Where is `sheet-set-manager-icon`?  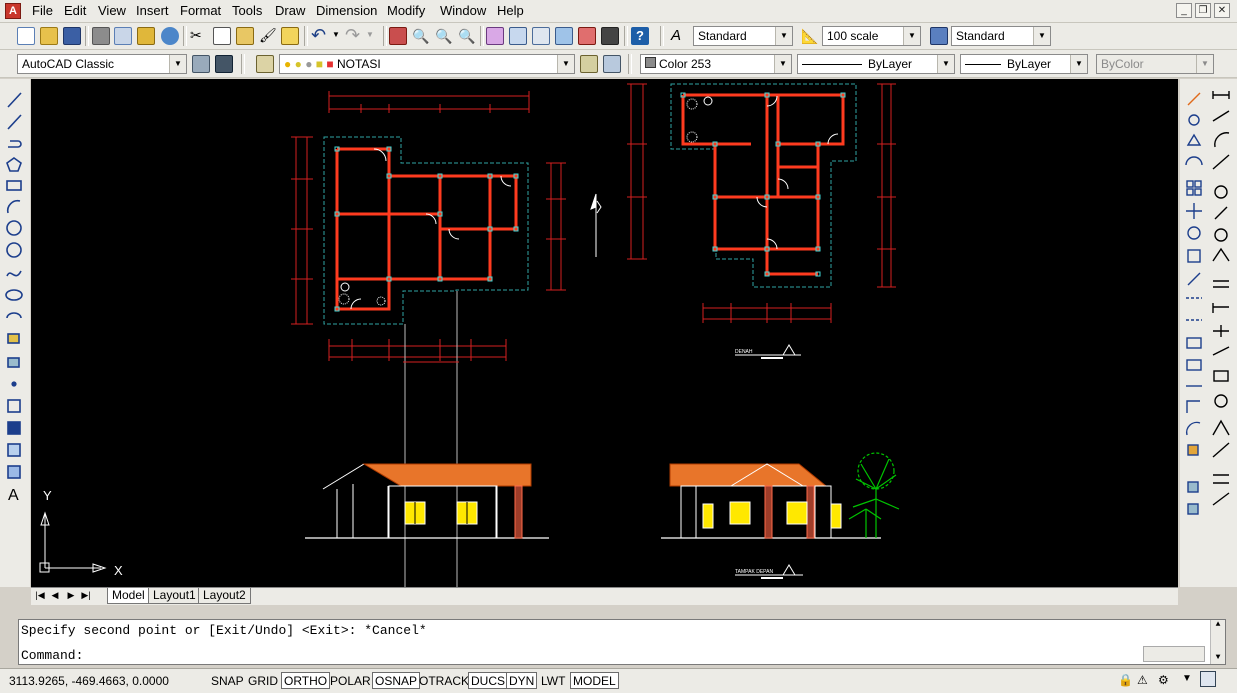
sheet-set-manager-icon is located at coordinates (564, 36).